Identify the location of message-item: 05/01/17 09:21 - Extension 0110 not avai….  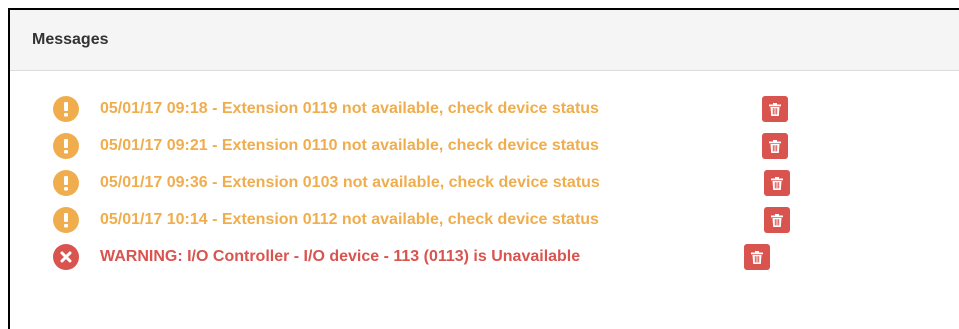
(506, 145).